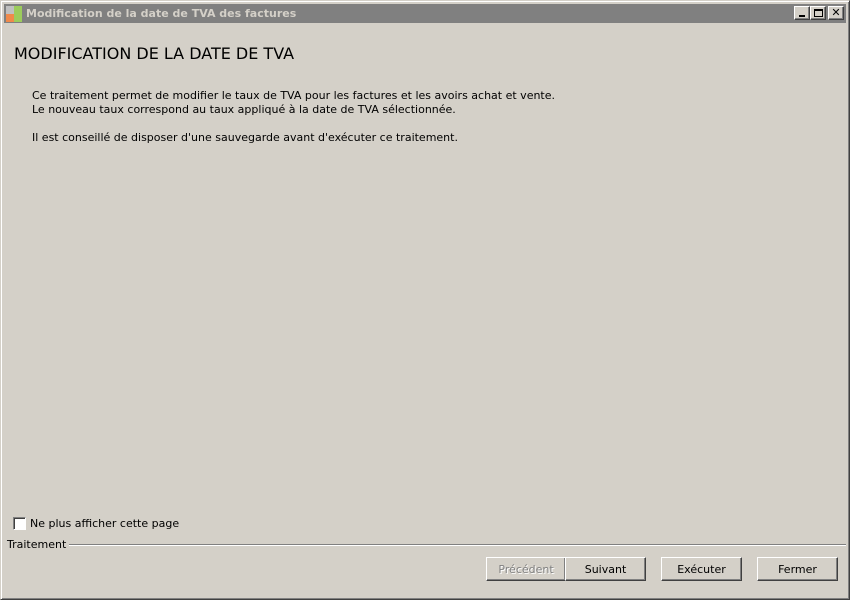 Image resolution: width=850 pixels, height=600 pixels. I want to click on dont-show-again-row: Ne plus afficher cette page, so click(96, 523).